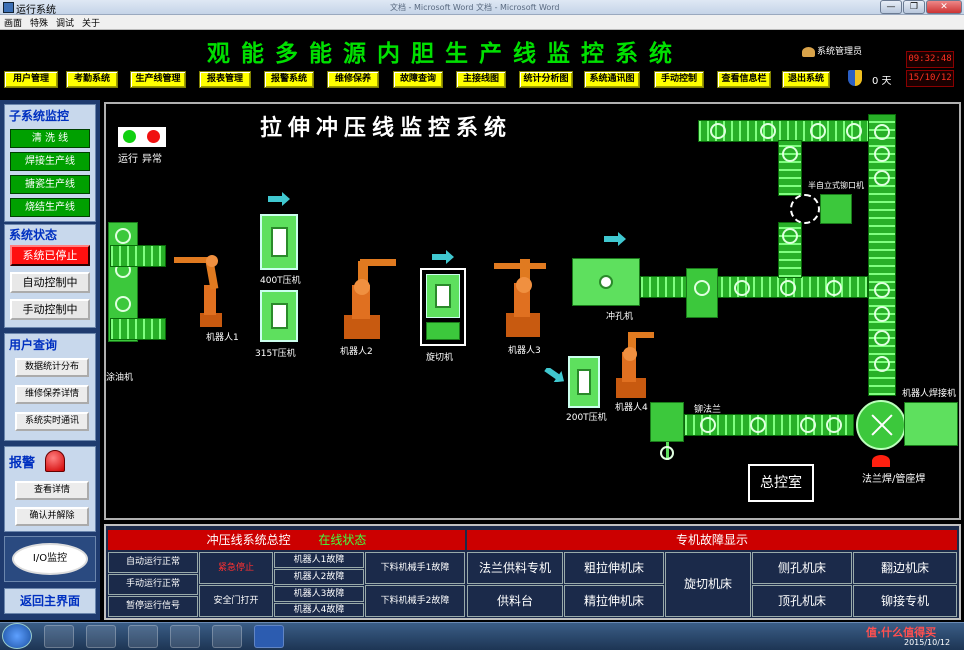 The image size is (964, 650). I want to click on subsystem-cleaning-line: 清 洗 线, so click(50, 138).